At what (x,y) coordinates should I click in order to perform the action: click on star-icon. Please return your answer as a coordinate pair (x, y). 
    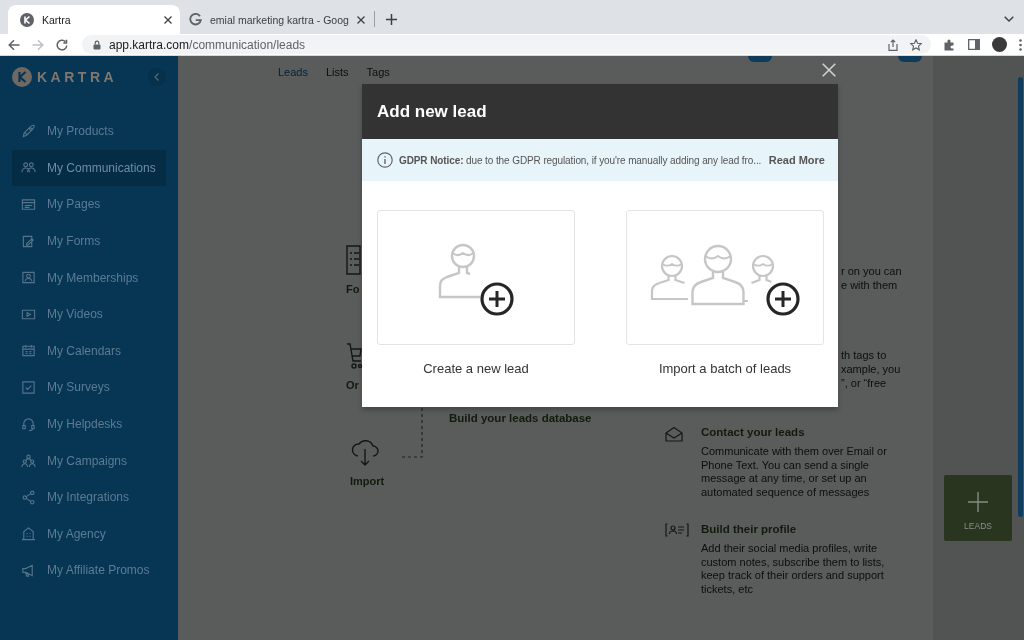
    Looking at the image, I should click on (916, 44).